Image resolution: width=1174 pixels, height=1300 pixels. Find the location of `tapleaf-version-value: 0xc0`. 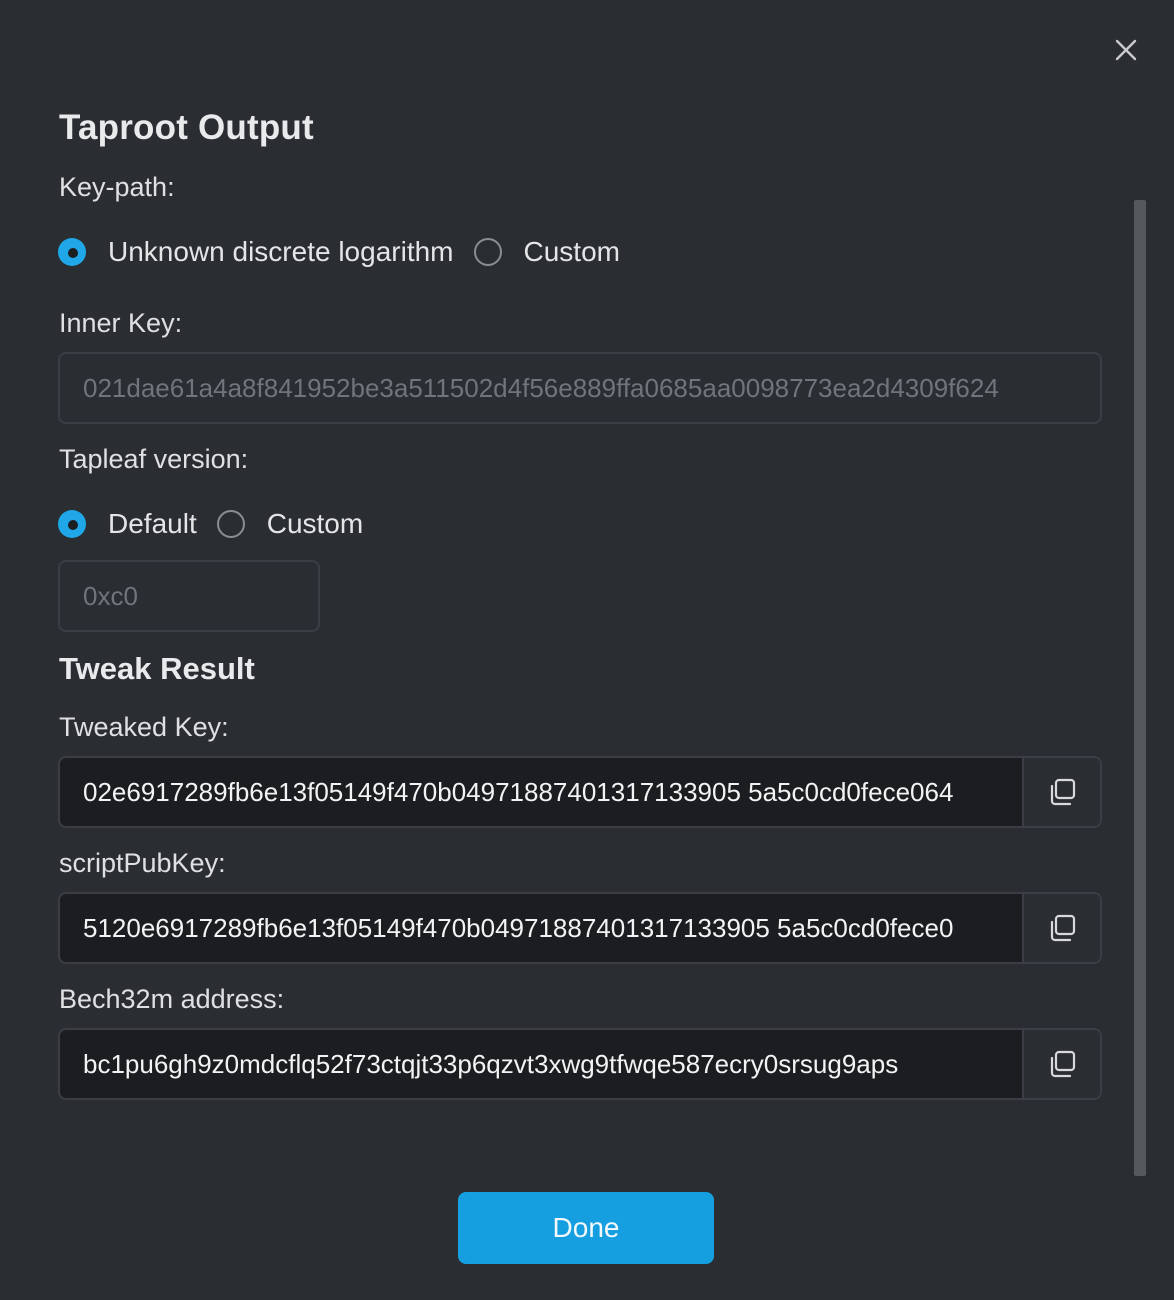

tapleaf-version-value: 0xc0 is located at coordinates (110, 595).